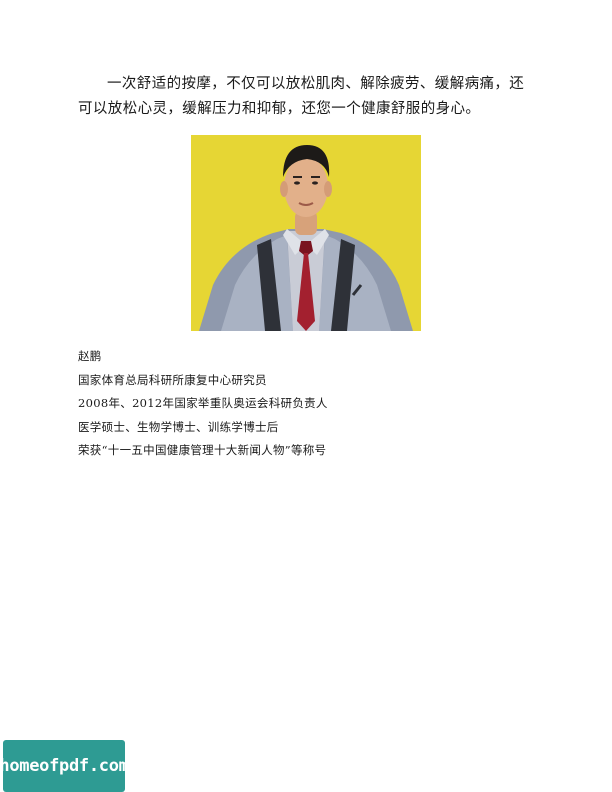 The height and width of the screenshot is (792, 612). Describe the element at coordinates (178, 426) in the screenshot. I see `bio-line-degrees: 医学硕士、生物学博士、训练学博士后` at that location.